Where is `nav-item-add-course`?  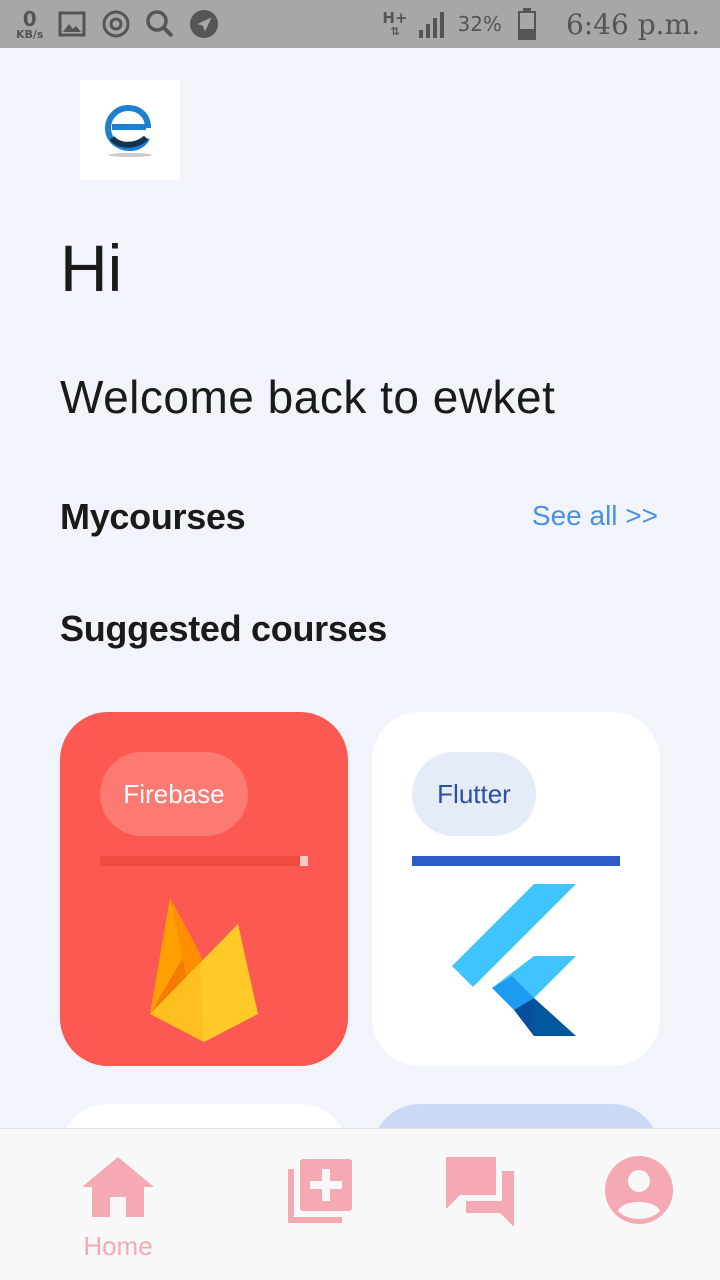 nav-item-add-course is located at coordinates (320, 1191).